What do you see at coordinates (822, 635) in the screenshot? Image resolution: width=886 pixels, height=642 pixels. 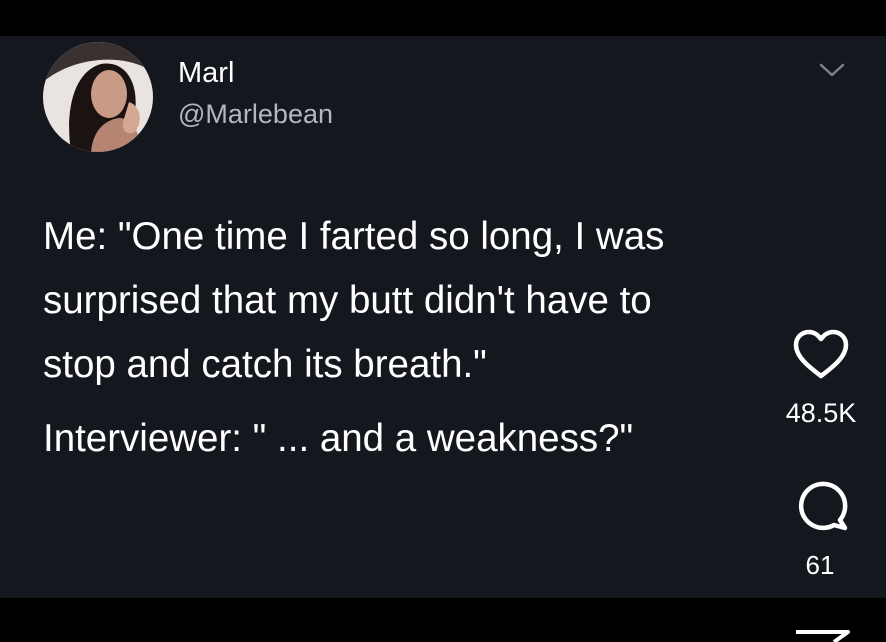 I see `send-icon` at bounding box center [822, 635].